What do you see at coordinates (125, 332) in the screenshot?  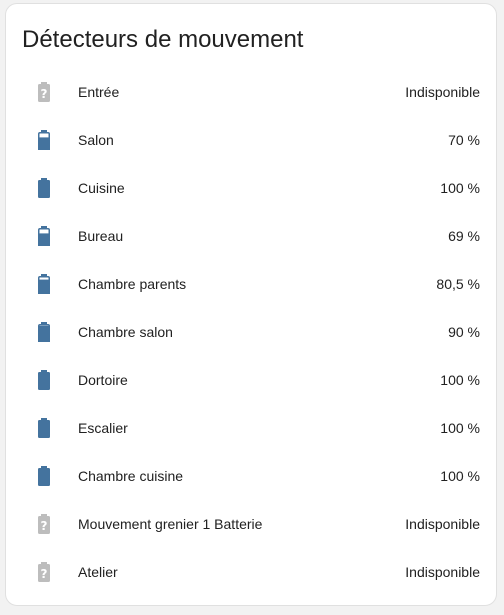 I see `entity-name: Chambre salon` at bounding box center [125, 332].